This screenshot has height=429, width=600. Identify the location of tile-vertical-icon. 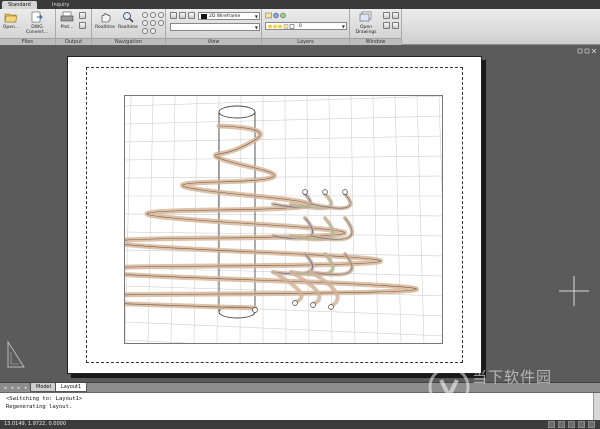
(386, 25).